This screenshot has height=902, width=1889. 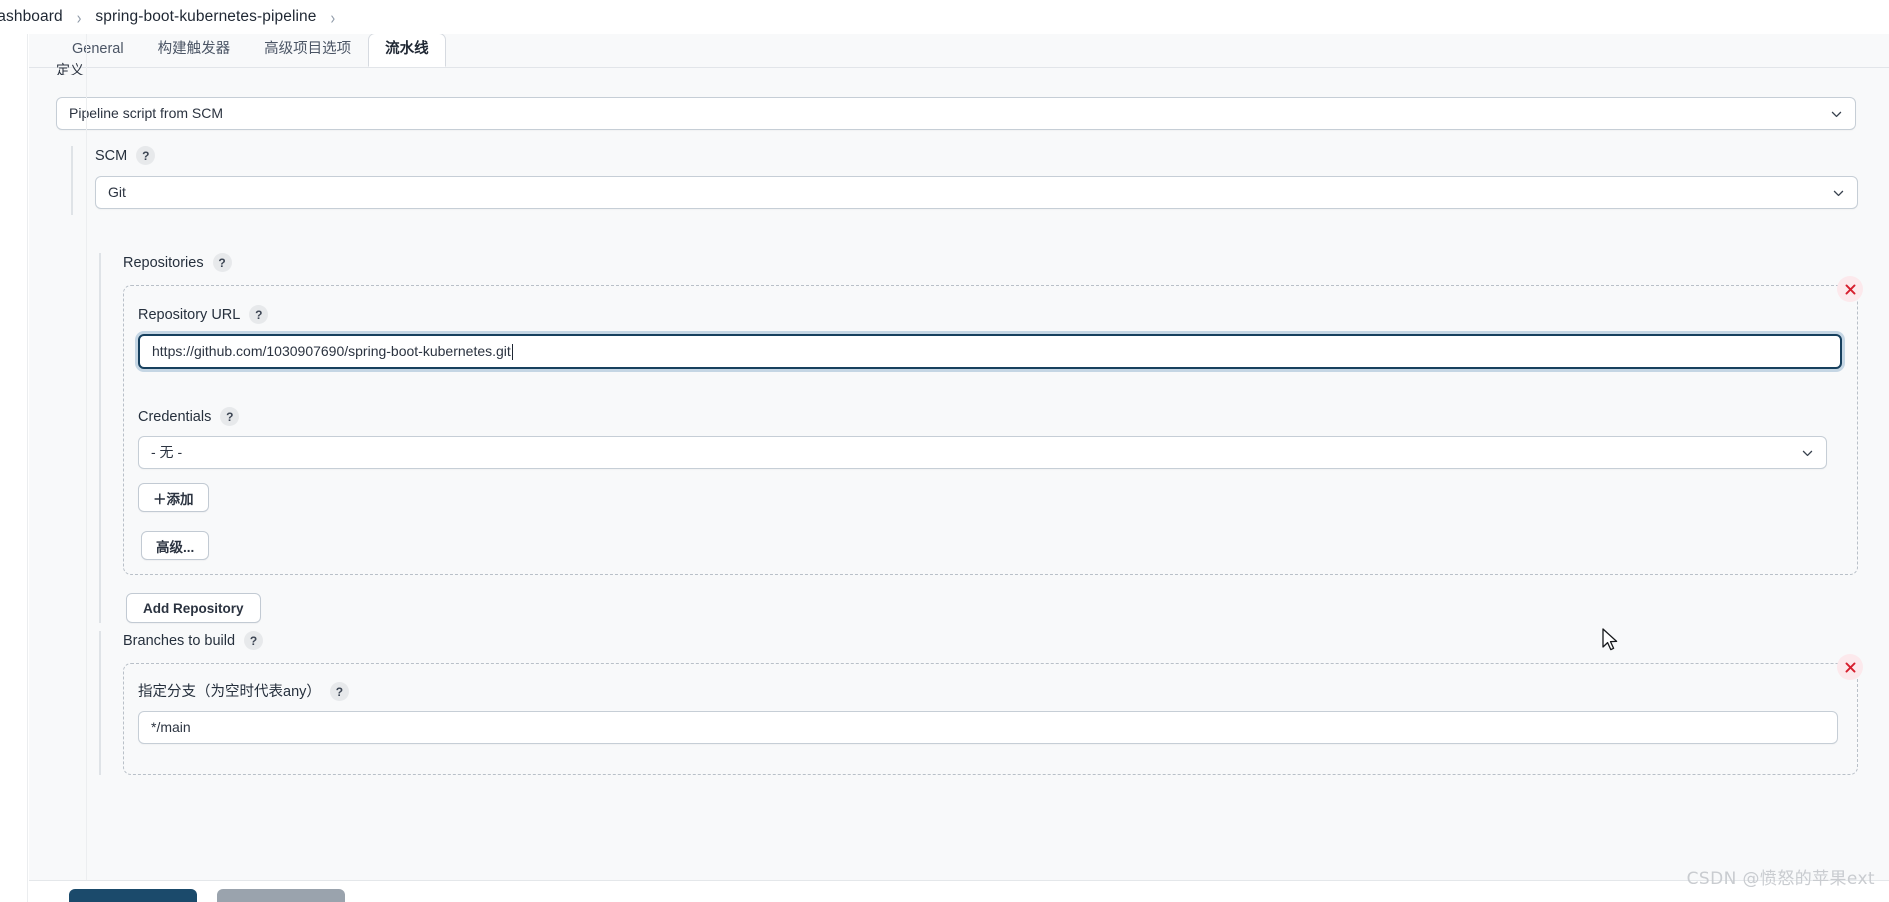 What do you see at coordinates (307, 50) in the screenshot?
I see `tab-advanced-project-options: 高级项目选项` at bounding box center [307, 50].